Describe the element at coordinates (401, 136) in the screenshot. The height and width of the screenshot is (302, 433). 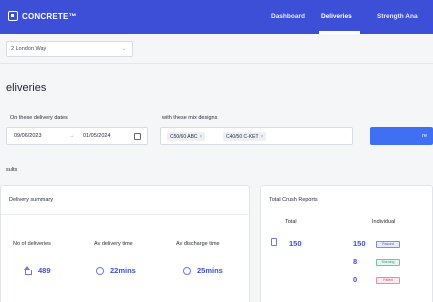
I see `search-button: re` at that location.